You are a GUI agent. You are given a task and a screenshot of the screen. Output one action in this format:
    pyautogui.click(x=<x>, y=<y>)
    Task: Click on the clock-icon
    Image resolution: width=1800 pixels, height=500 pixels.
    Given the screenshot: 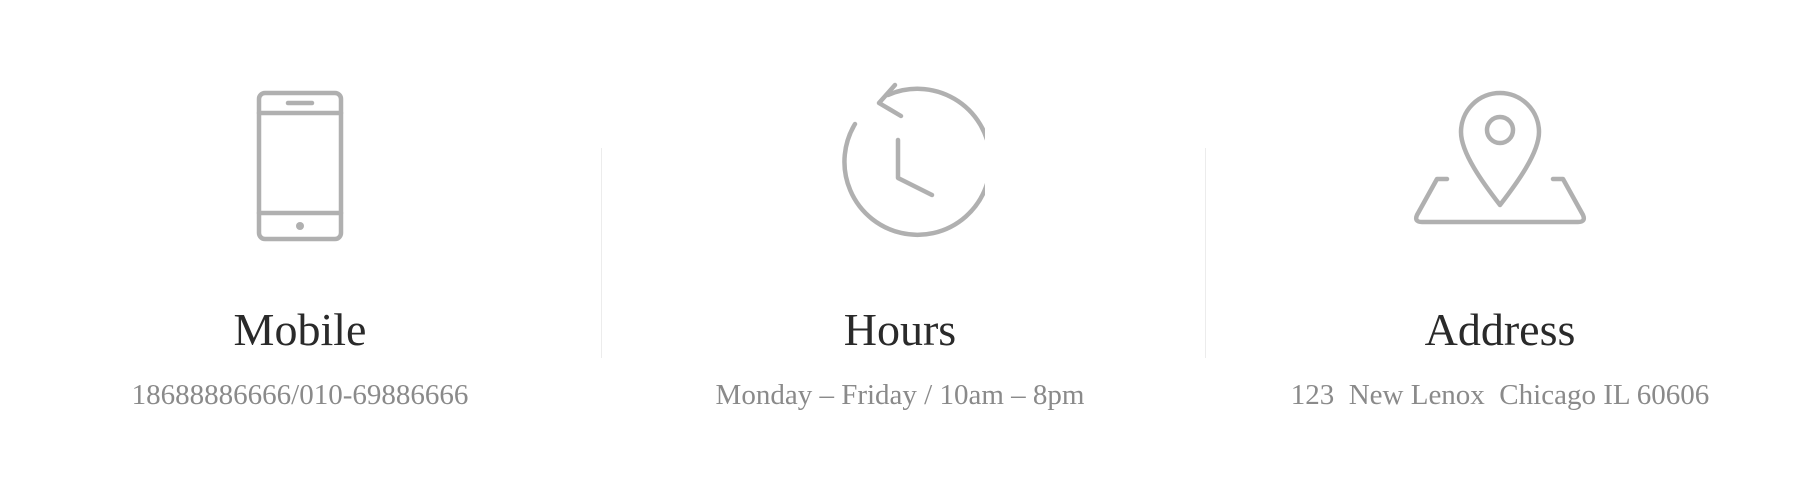 What is the action you would take?
    pyautogui.click(x=900, y=166)
    